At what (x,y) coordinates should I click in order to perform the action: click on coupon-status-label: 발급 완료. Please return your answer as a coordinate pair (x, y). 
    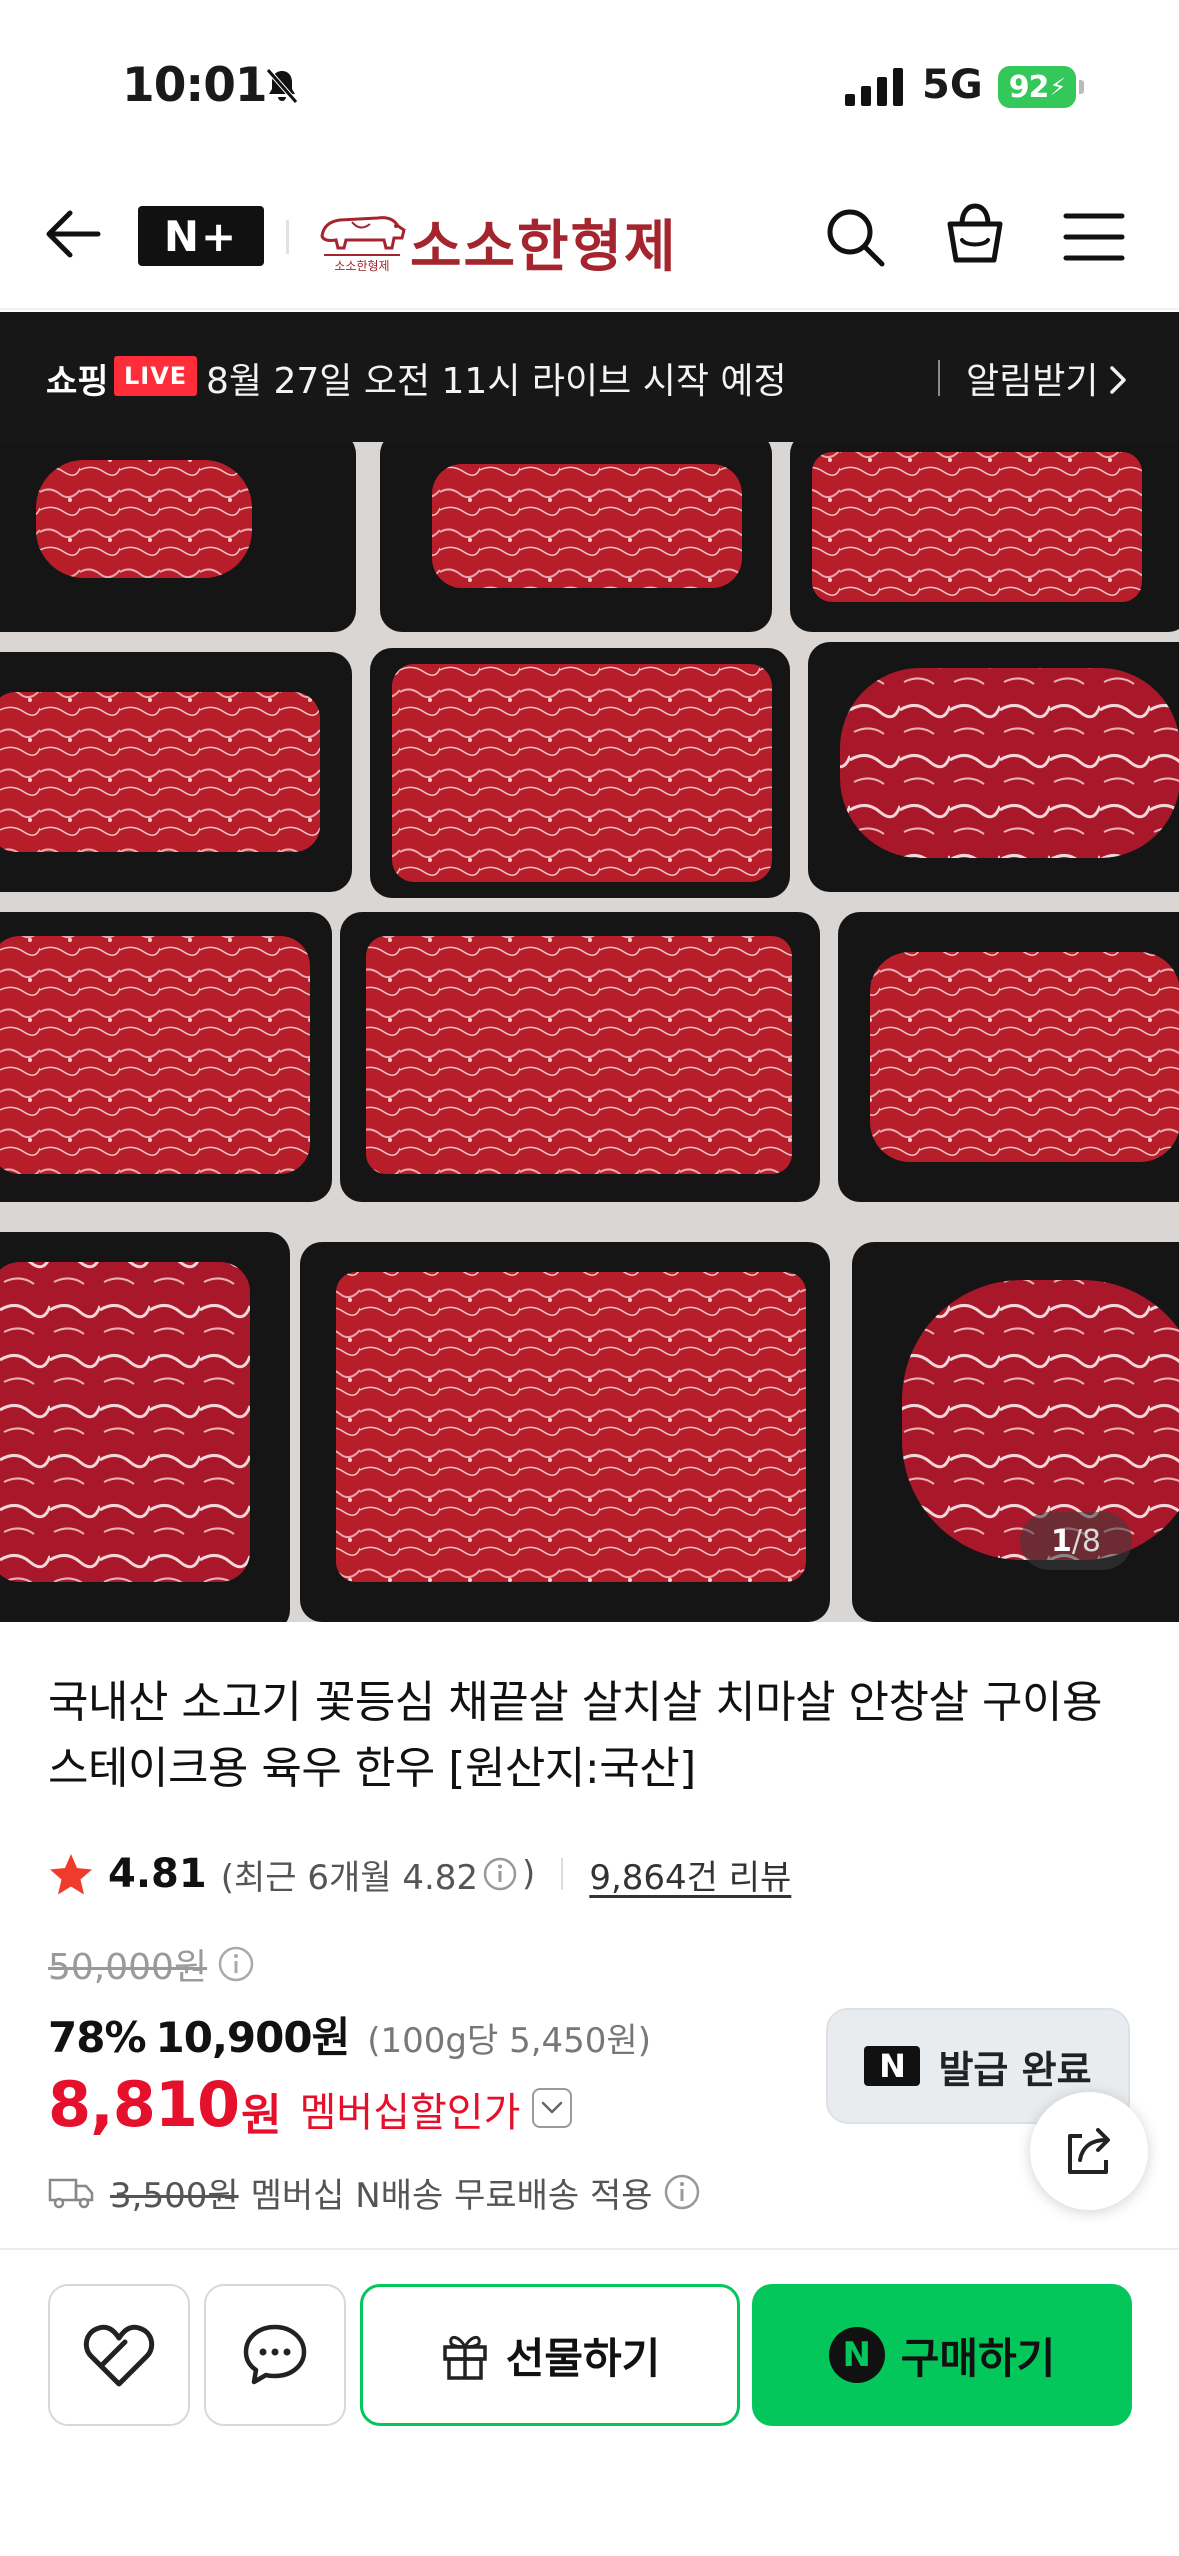
    Looking at the image, I should click on (1015, 2069).